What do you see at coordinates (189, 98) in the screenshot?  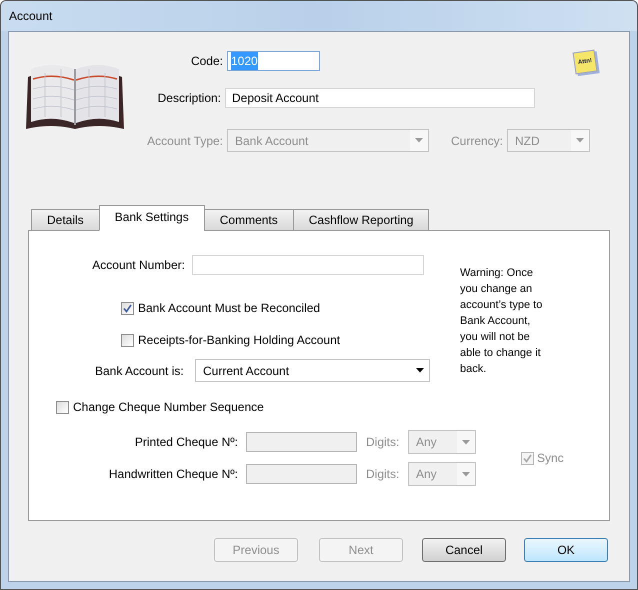 I see `field-label: Description:` at bounding box center [189, 98].